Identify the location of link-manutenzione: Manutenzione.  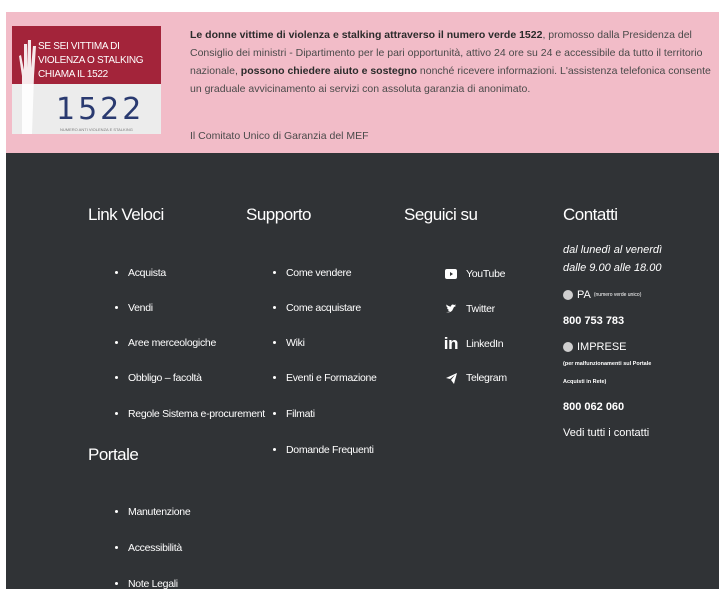
(159, 512).